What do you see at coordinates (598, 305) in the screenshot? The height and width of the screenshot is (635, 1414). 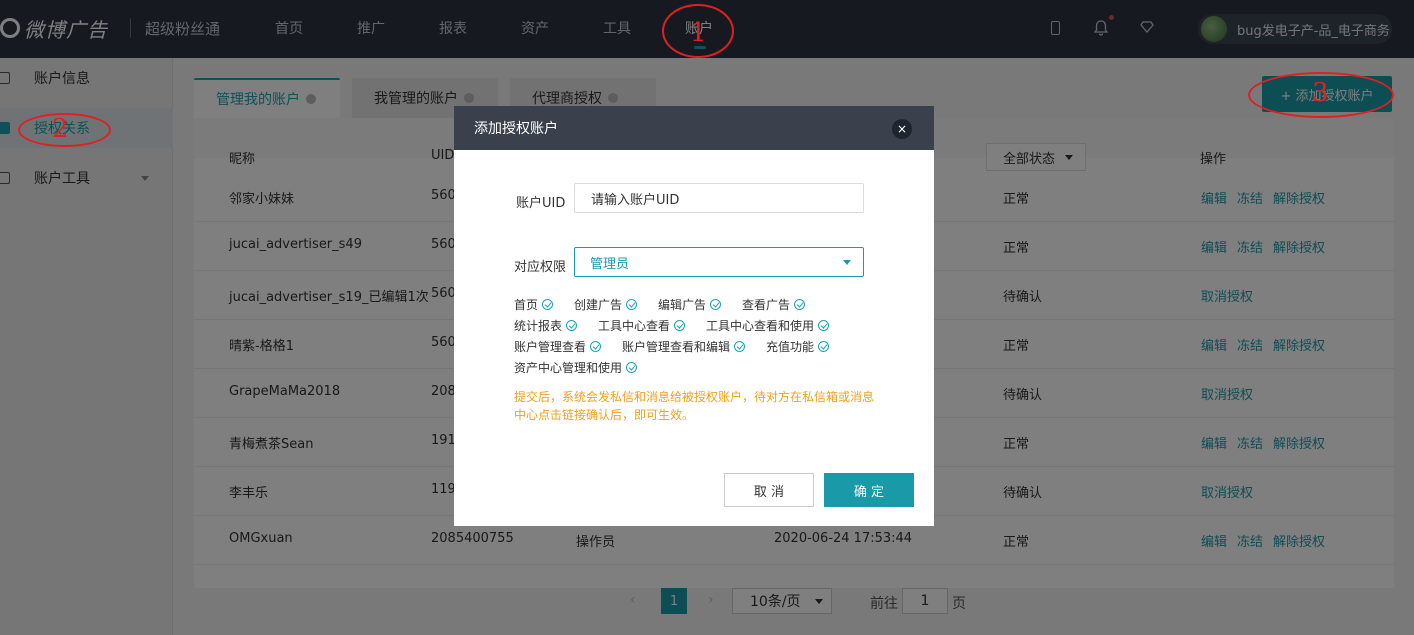 I see `permission-label: 创建广告` at bounding box center [598, 305].